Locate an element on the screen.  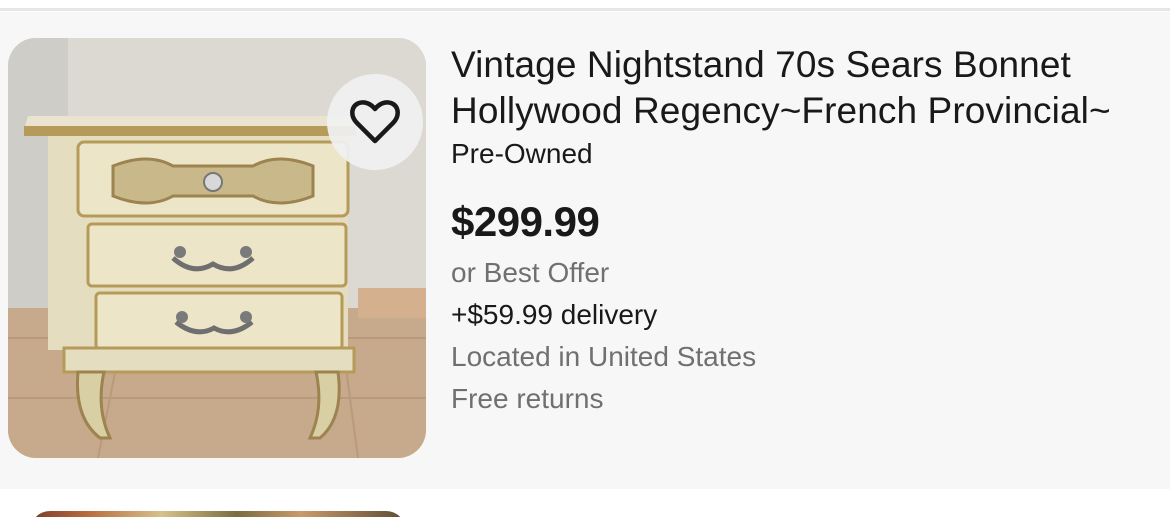
listing-condition: Pre-Owned is located at coordinates (522, 153).